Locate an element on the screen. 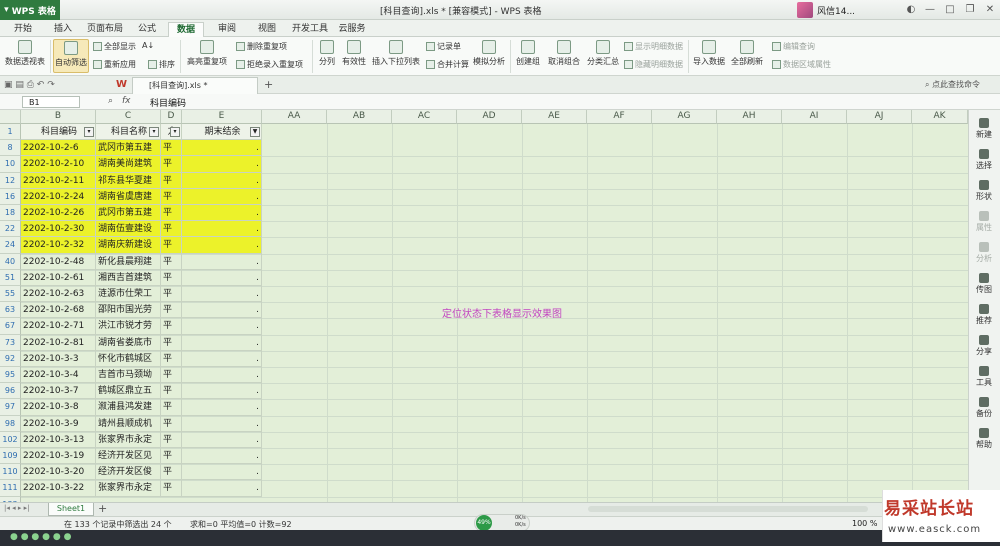  column-header: C is located at coordinates (128, 117).